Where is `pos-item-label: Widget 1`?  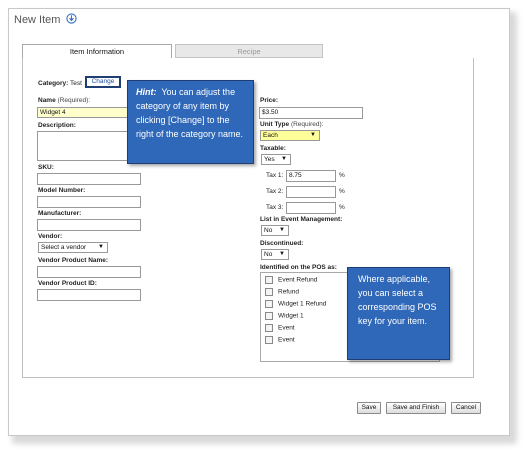
pos-item-label: Widget 1 is located at coordinates (291, 316).